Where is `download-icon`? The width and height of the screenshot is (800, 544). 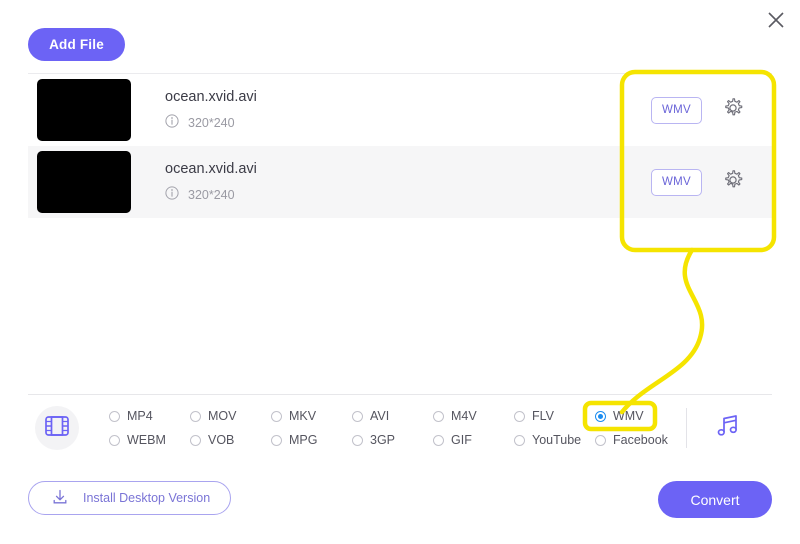 download-icon is located at coordinates (60, 498).